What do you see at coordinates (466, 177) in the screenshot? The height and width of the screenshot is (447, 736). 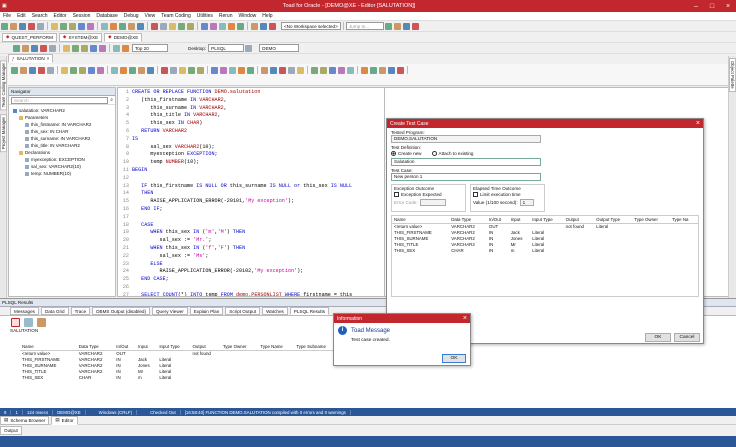 I see `test-case-input: New person 1` at bounding box center [466, 177].